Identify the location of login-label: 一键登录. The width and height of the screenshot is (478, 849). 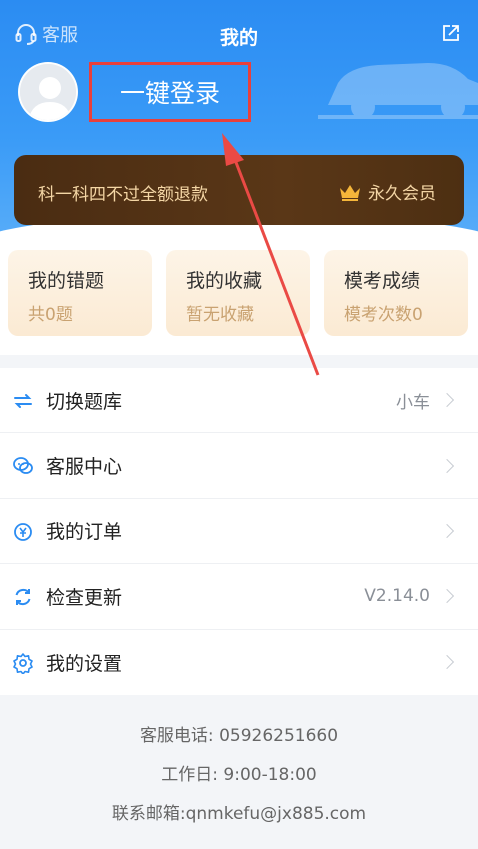
(169, 93).